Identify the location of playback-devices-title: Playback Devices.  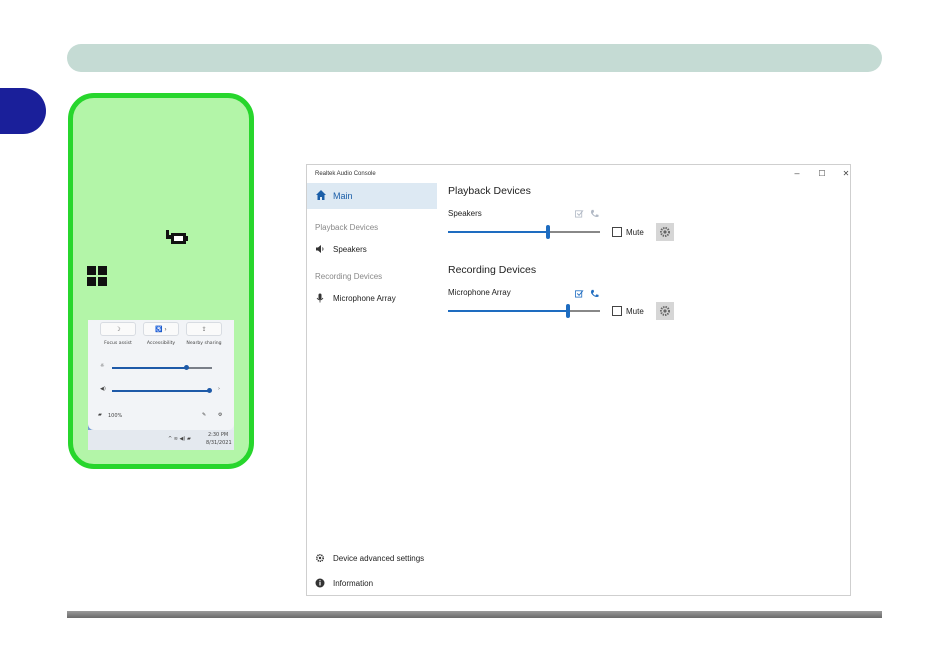
(489, 191).